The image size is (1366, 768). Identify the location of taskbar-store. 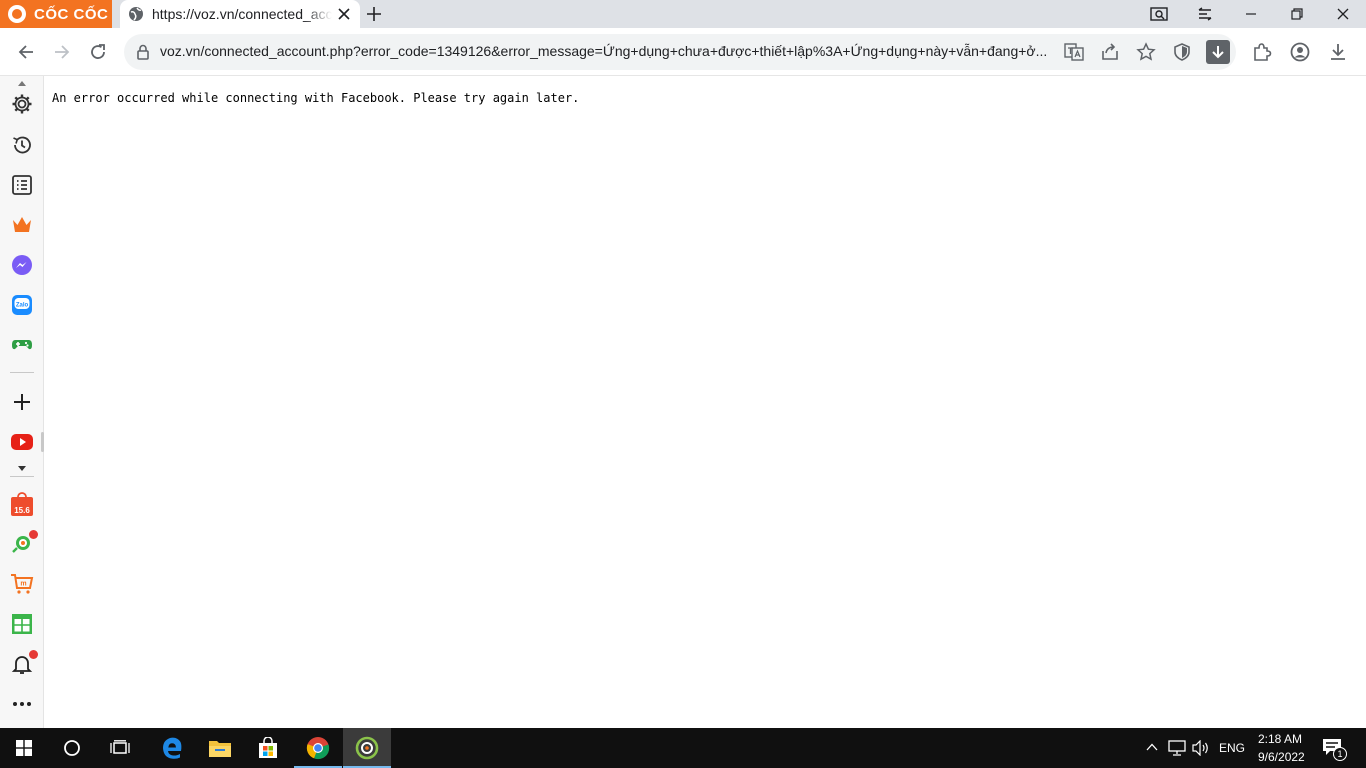
(268, 748).